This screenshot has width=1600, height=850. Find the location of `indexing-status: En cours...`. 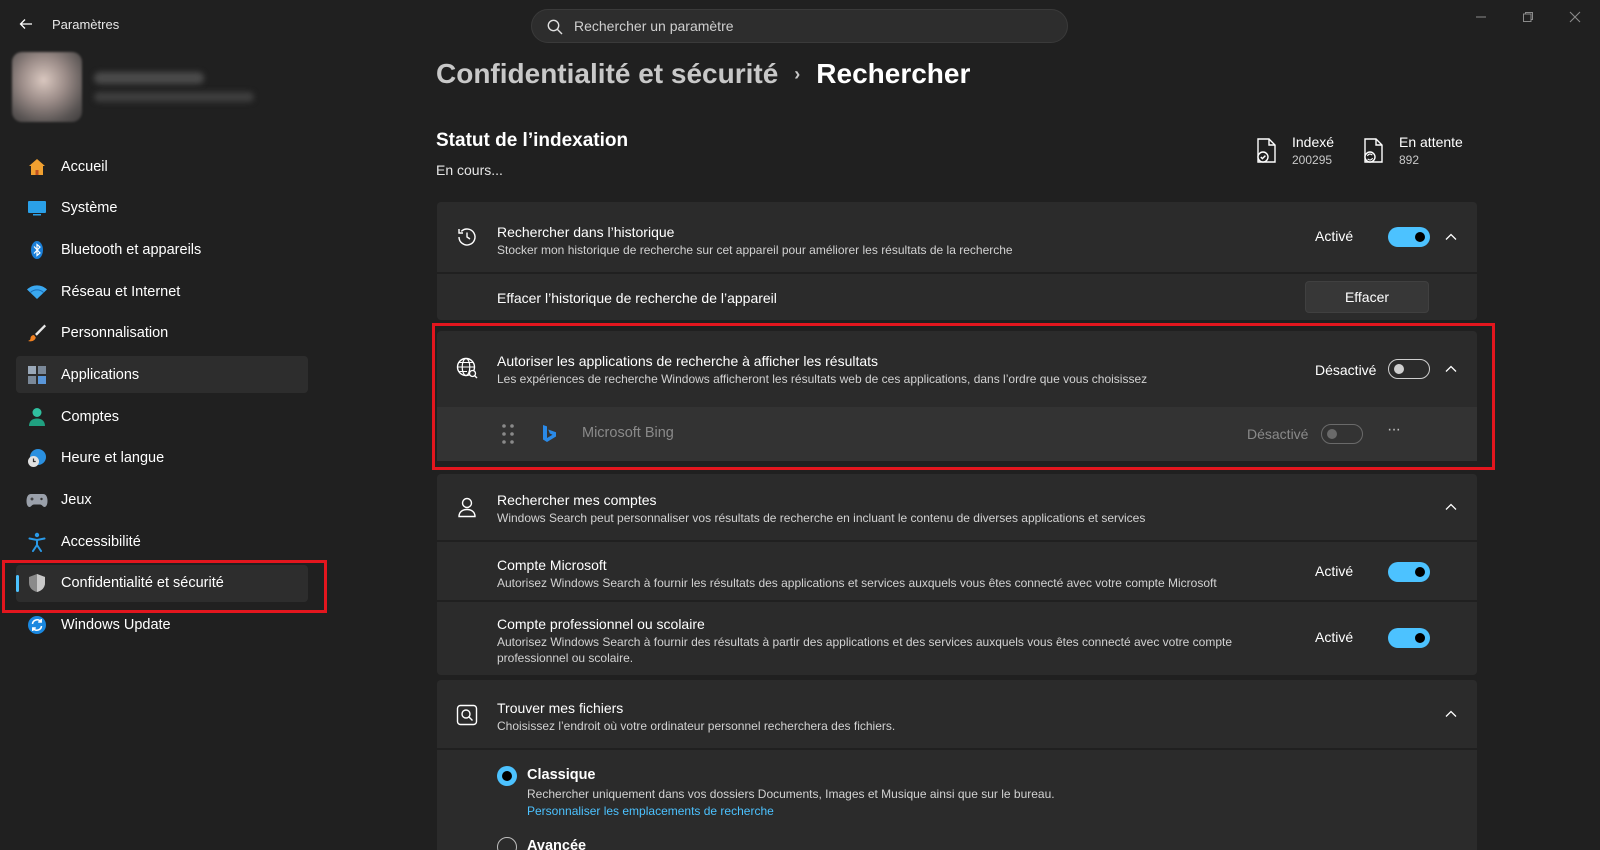

indexing-status: En cours... is located at coordinates (469, 170).